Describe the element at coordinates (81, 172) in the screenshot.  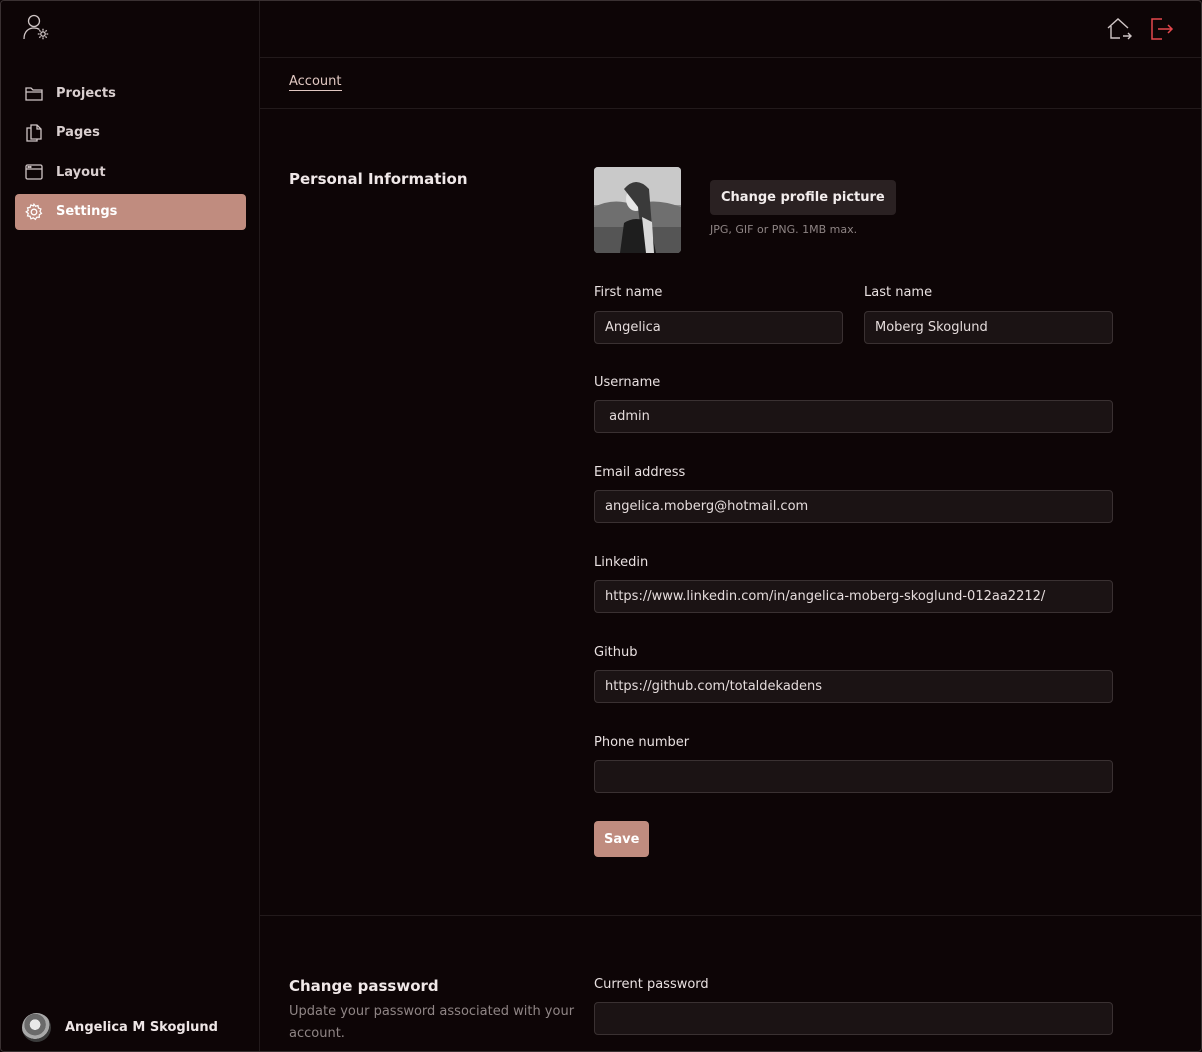
I see `sidebar-item-label: Layout` at that location.